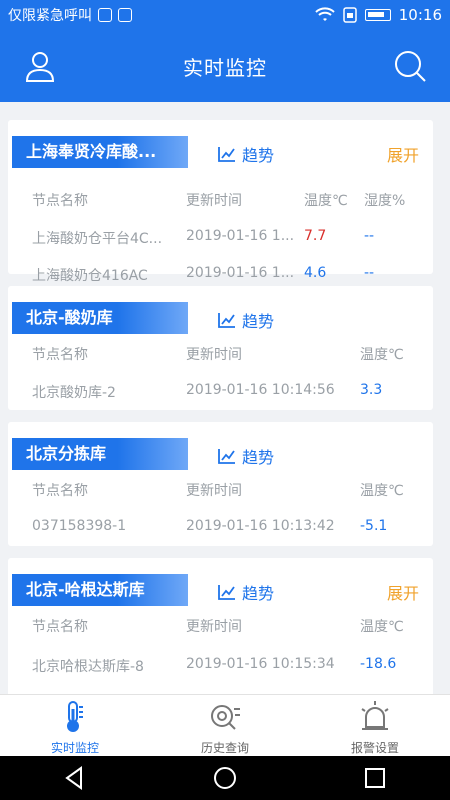 This screenshot has width=450, height=800. Describe the element at coordinates (315, 273) in the screenshot. I see `temperature-value: 4.6` at that location.